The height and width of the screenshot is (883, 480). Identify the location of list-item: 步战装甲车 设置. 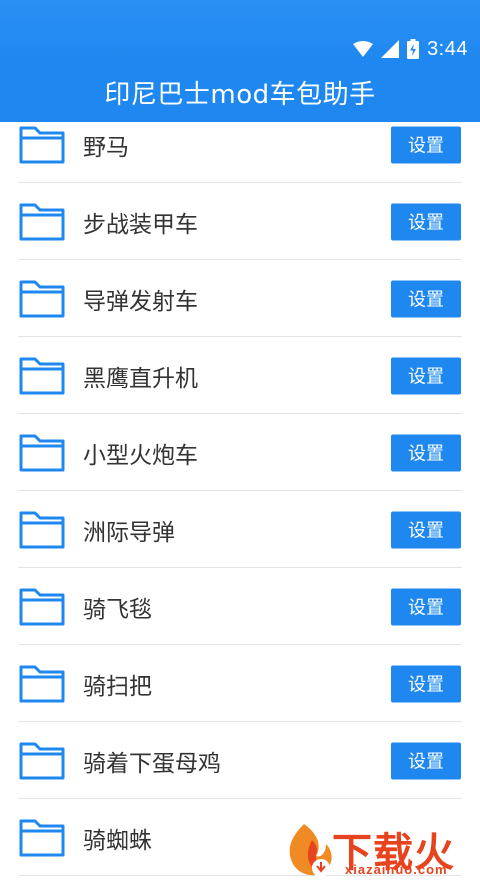
(240, 221).